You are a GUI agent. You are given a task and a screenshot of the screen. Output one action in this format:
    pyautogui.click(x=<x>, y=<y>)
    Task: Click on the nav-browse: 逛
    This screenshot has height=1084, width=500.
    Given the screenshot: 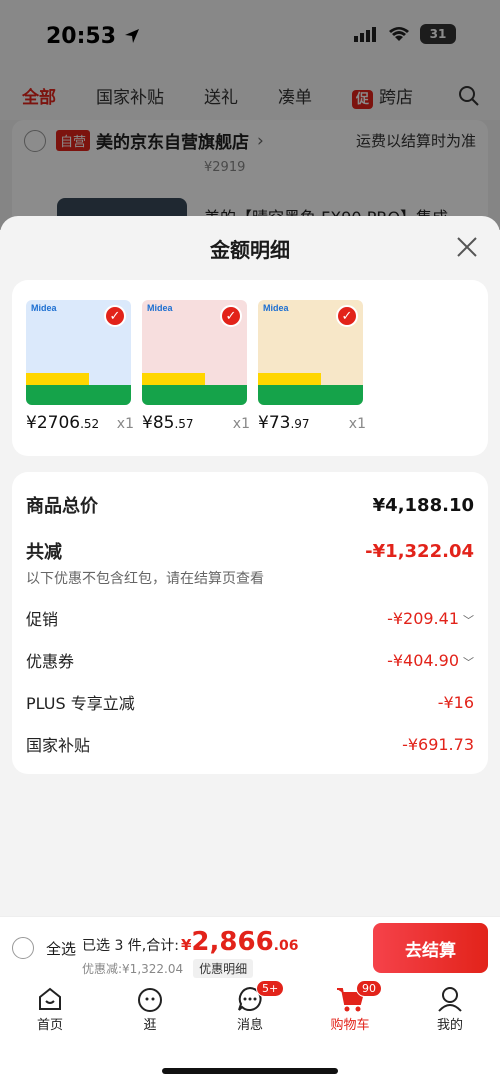 What is the action you would take?
    pyautogui.click(x=150, y=1008)
    